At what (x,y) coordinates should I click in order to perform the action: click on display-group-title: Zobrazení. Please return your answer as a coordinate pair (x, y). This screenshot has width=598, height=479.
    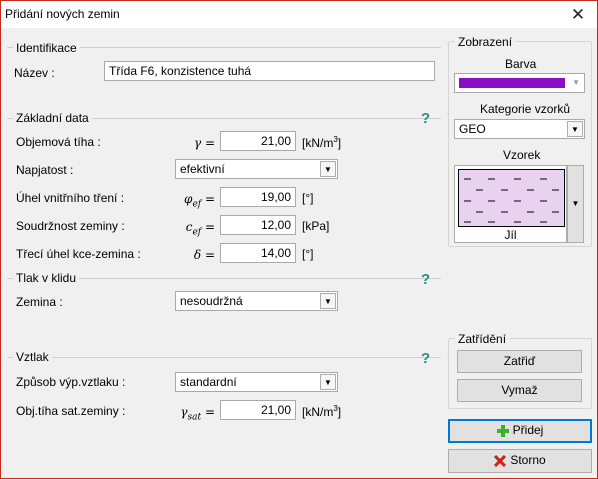
    Looking at the image, I should click on (485, 42).